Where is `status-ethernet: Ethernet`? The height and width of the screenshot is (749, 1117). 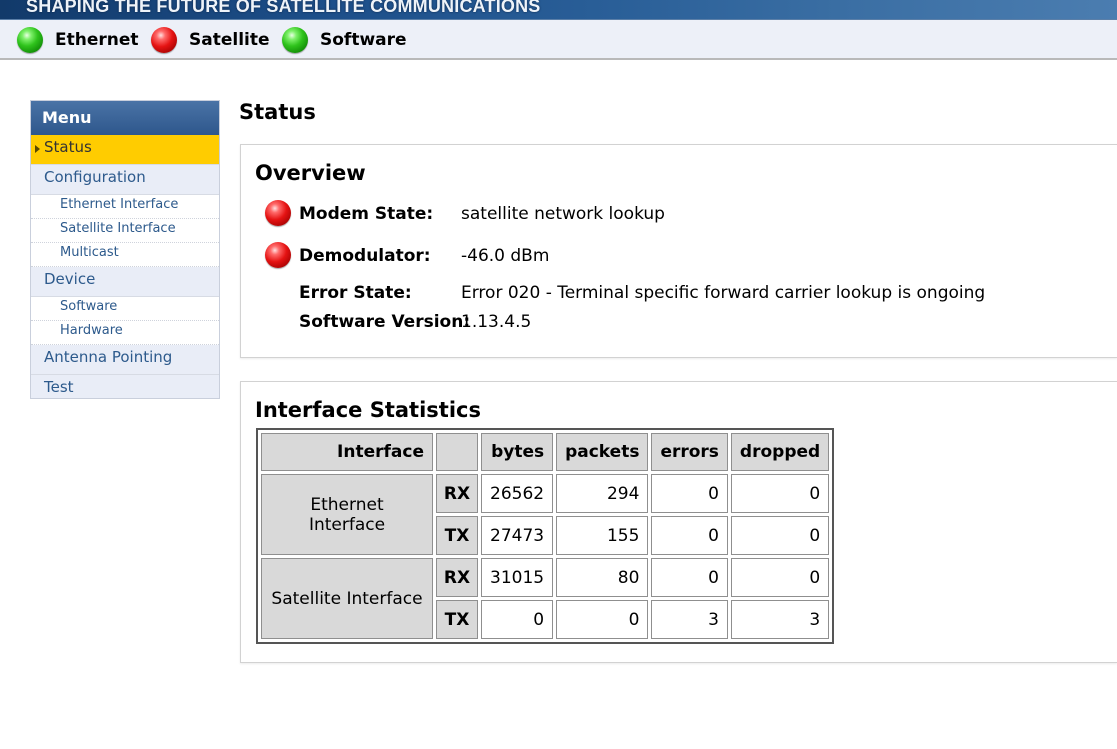
status-ethernet: Ethernet is located at coordinates (78, 40).